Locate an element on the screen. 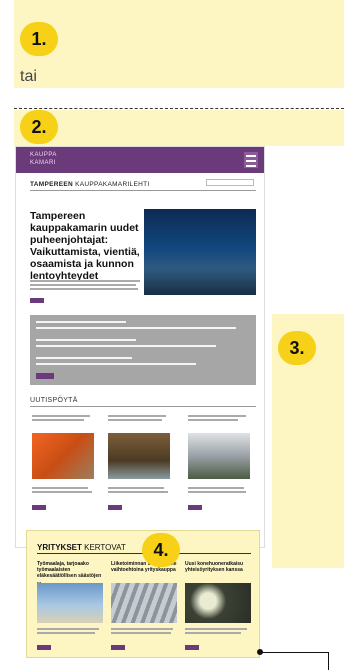  separator-text: tai is located at coordinates (28, 76).